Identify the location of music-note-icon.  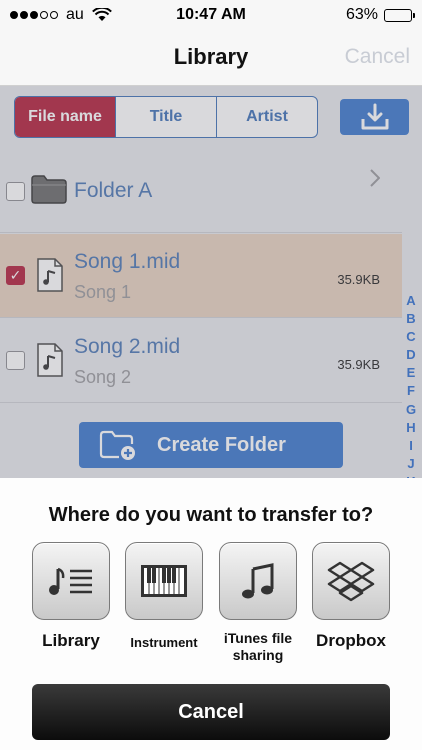
(258, 581).